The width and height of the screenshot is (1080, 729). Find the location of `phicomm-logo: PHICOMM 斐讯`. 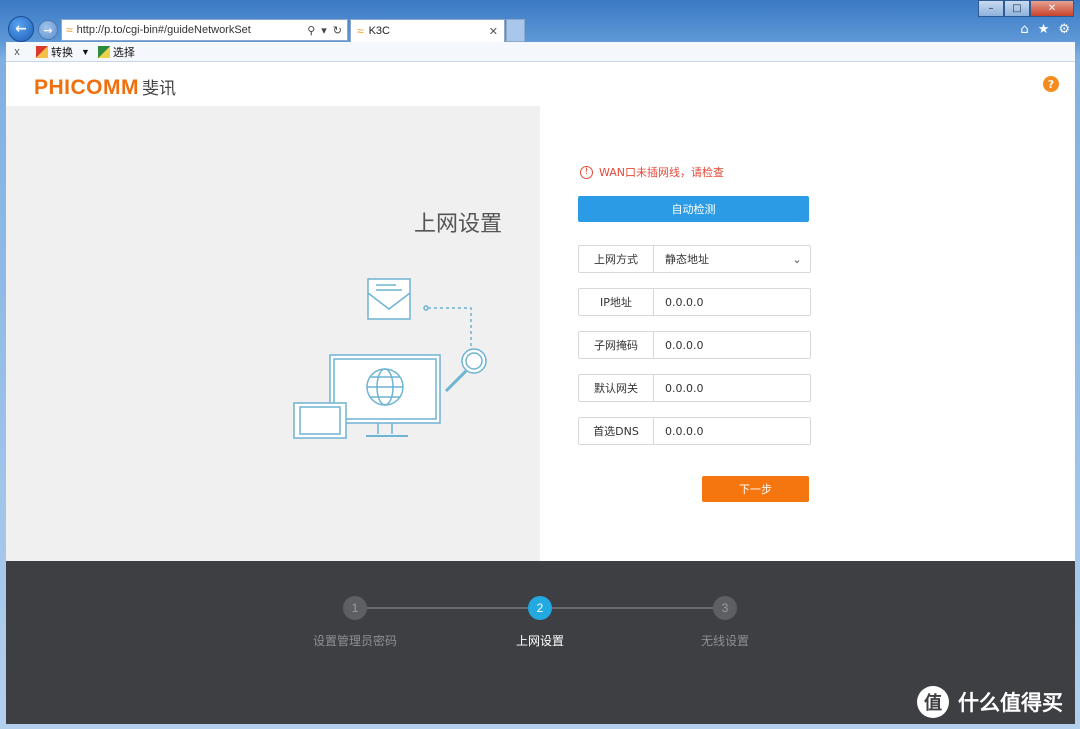

phicomm-logo: PHICOMM 斐讯 is located at coordinates (105, 87).